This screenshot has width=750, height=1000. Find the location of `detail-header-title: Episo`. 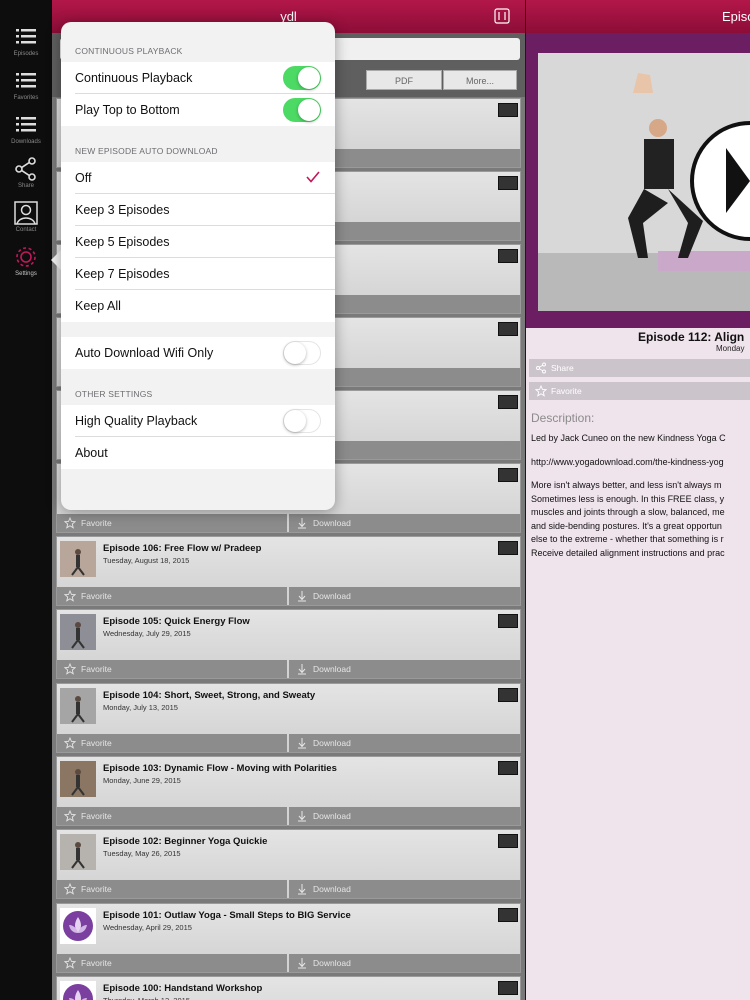

detail-header-title: Episo is located at coordinates (736, 16).